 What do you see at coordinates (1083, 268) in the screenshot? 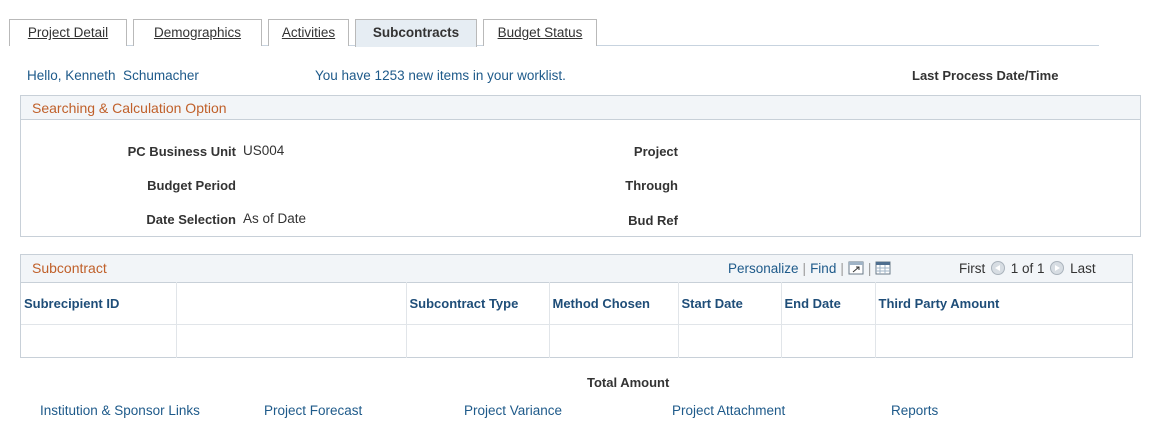
I see `last-link: Last` at bounding box center [1083, 268].